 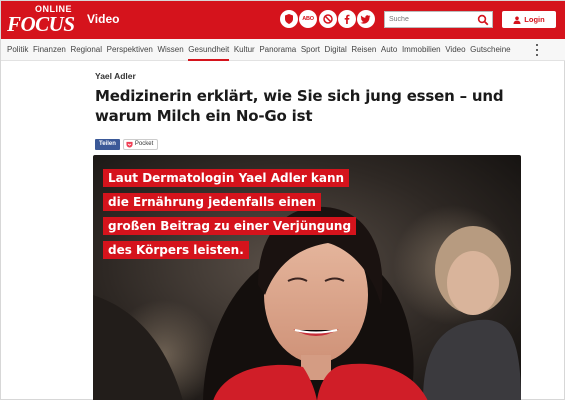 What do you see at coordinates (310, 50) in the screenshot?
I see `nav-item-sport: Sport` at bounding box center [310, 50].